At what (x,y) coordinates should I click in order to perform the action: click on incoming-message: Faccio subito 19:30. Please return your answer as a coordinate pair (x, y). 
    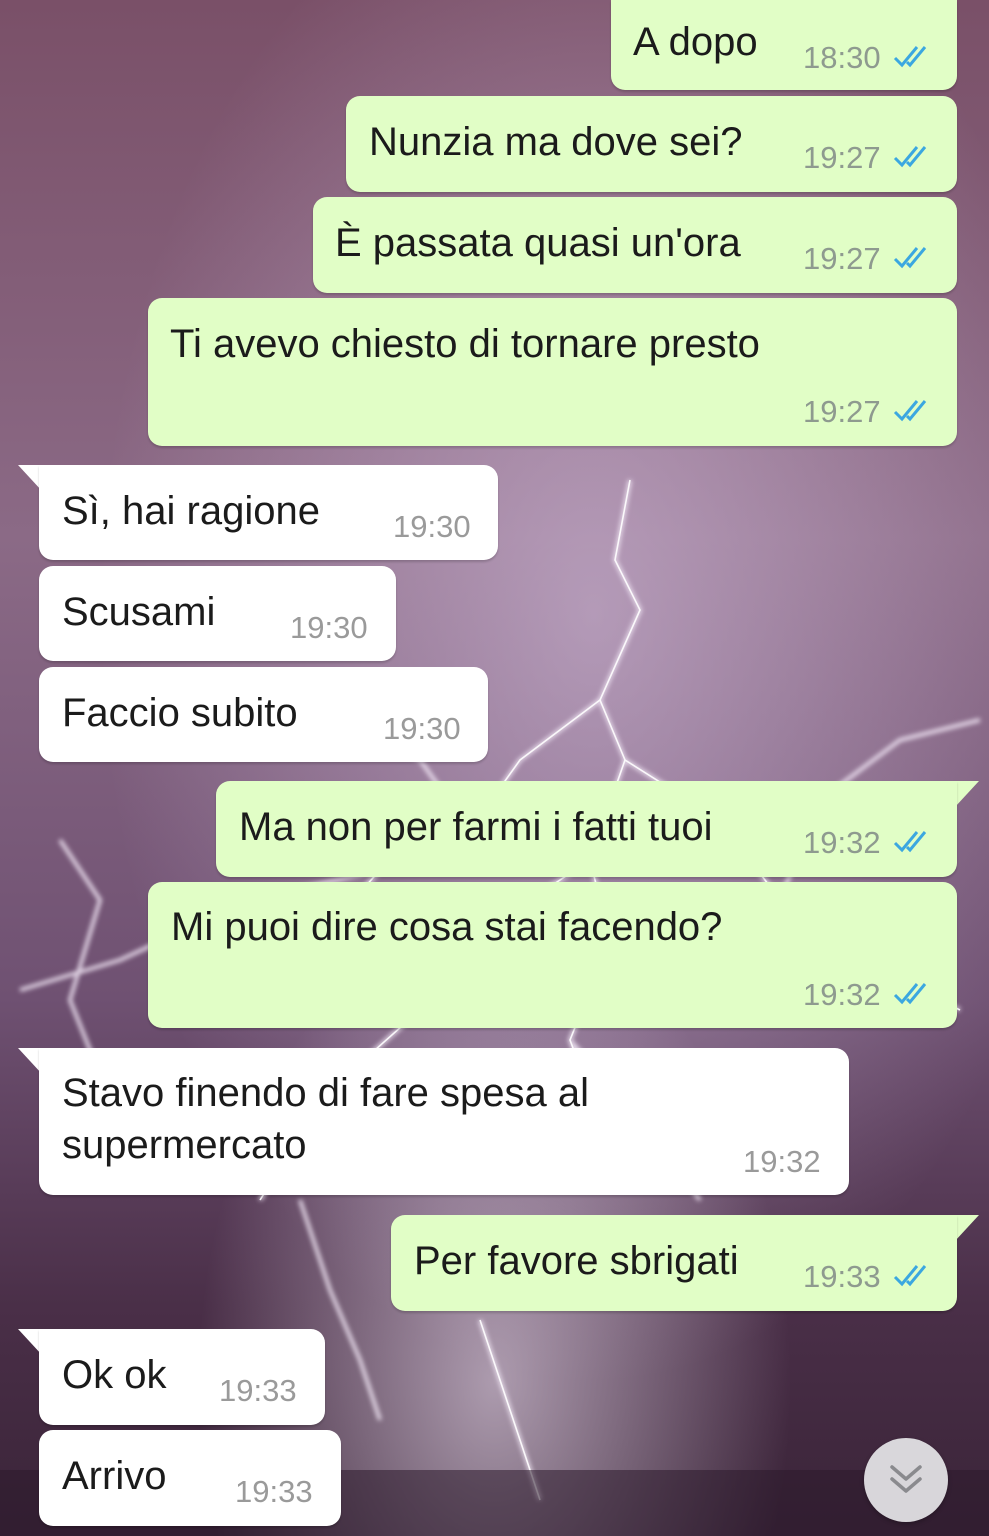
    Looking at the image, I should click on (263, 714).